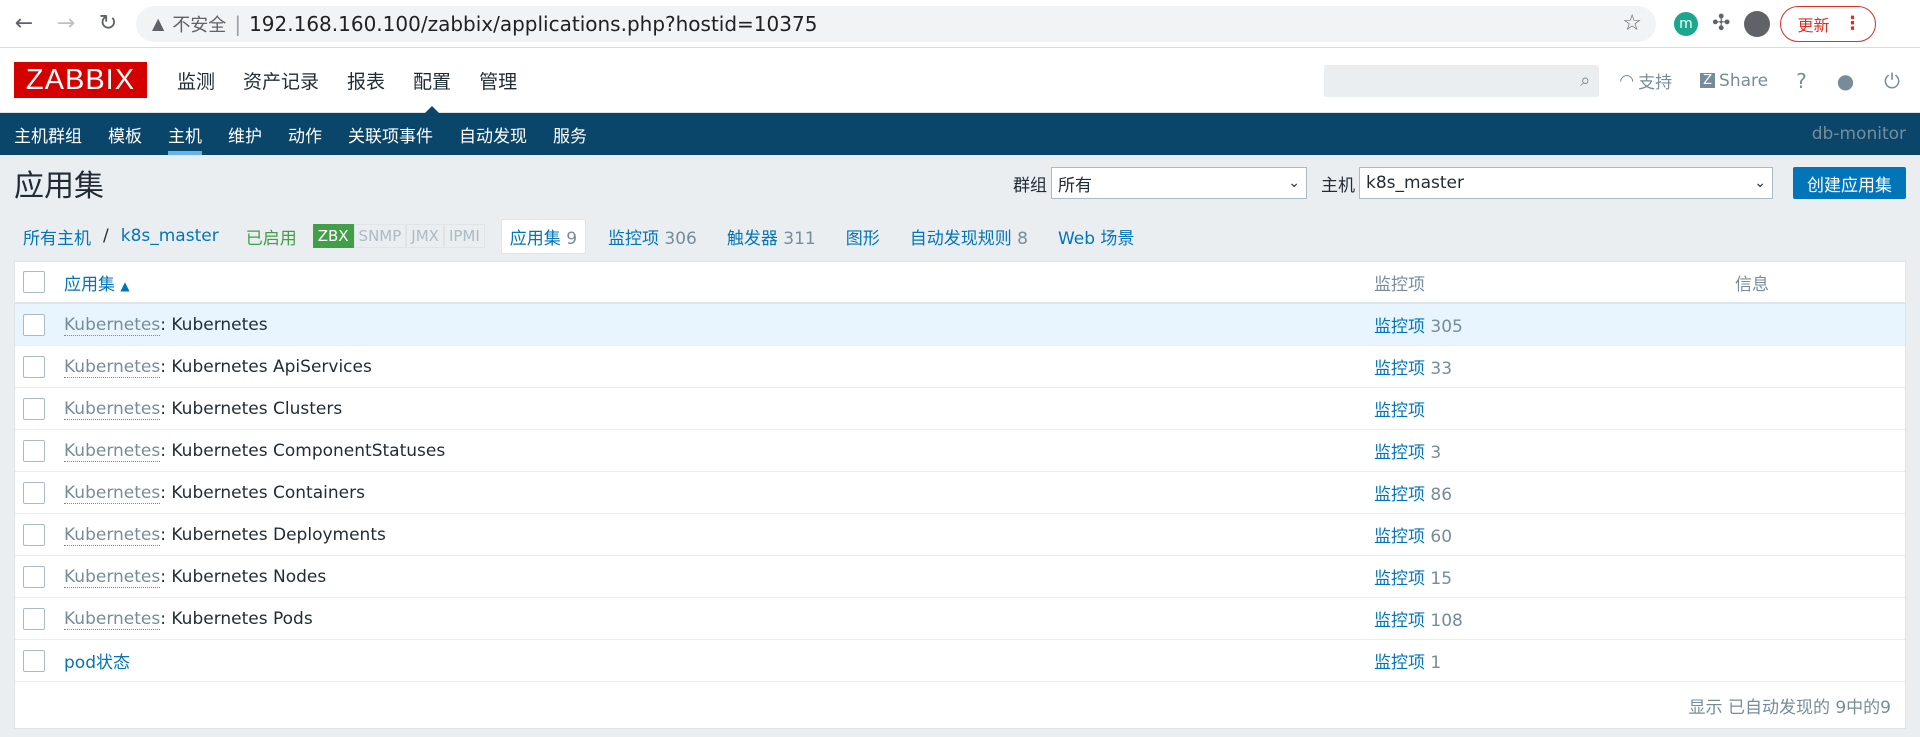 This screenshot has width=1920, height=737. I want to click on host-status-enabled: 已启用, so click(271, 236).